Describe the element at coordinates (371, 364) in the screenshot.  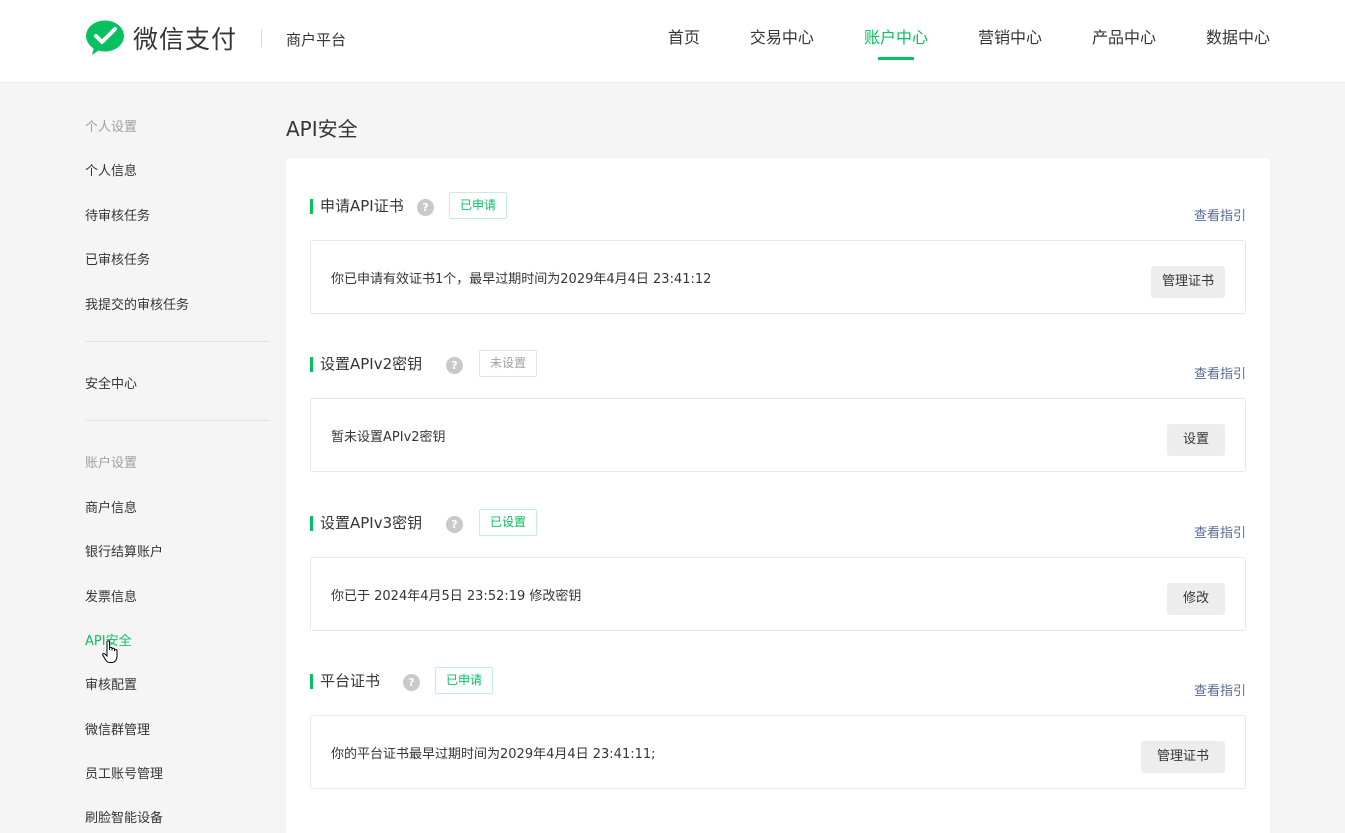
I see `section-title: 设置APIv2密钥` at that location.